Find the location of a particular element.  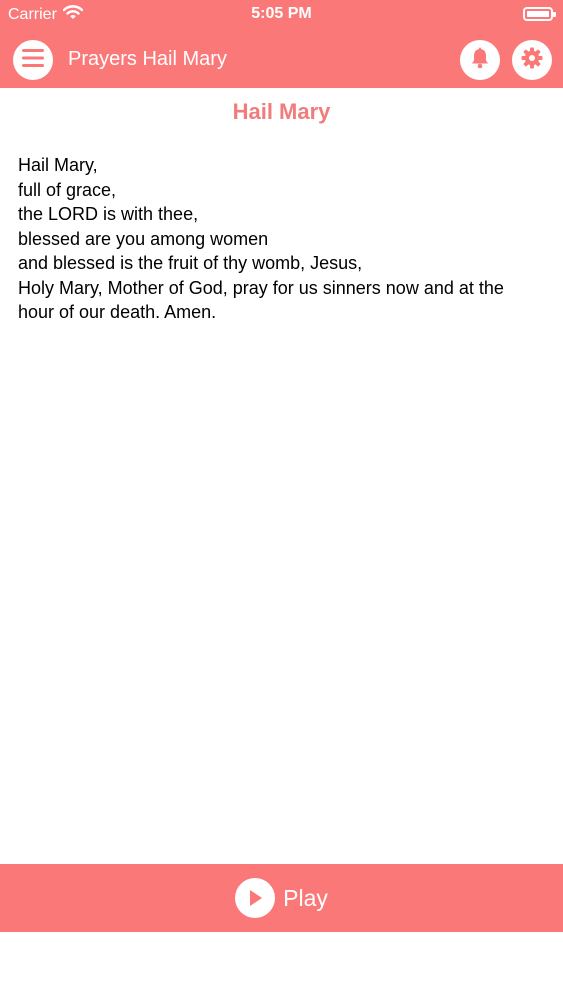

play-button: Play is located at coordinates (281, 898).